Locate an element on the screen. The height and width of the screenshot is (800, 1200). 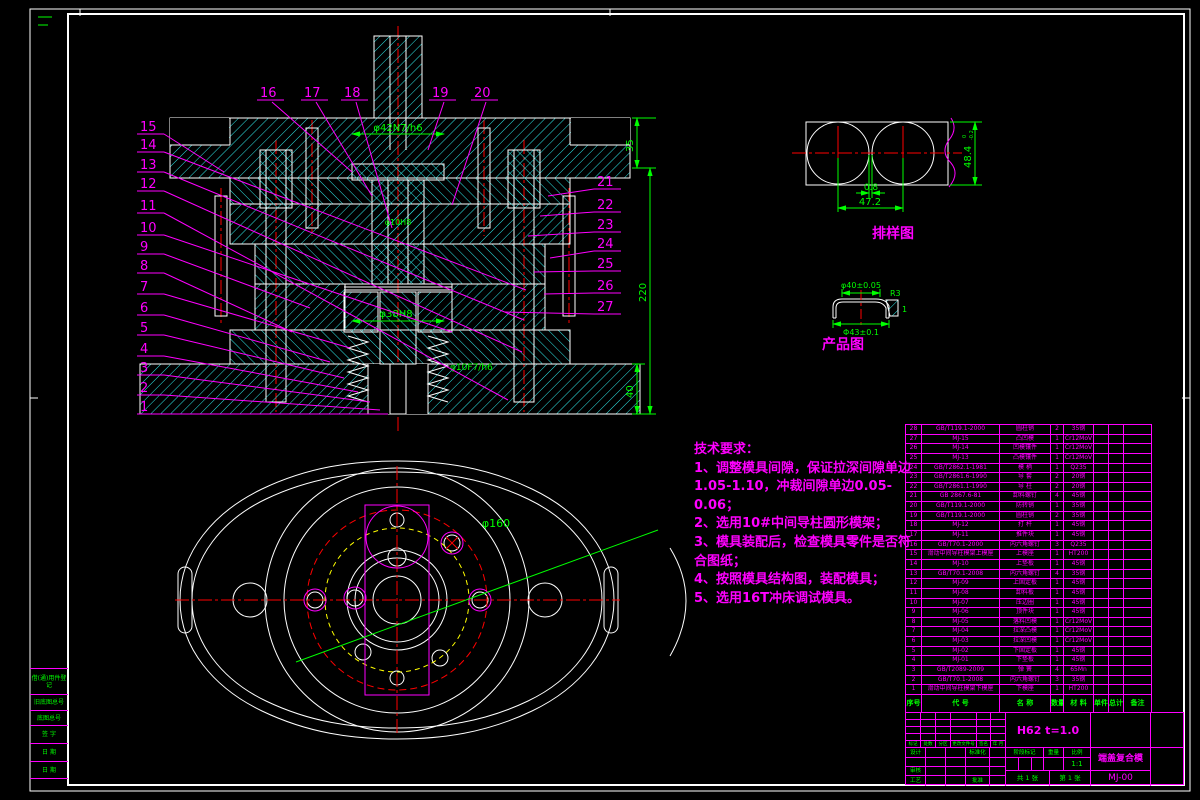
sheet-number: 第 1 张 is located at coordinates (1070, 778).